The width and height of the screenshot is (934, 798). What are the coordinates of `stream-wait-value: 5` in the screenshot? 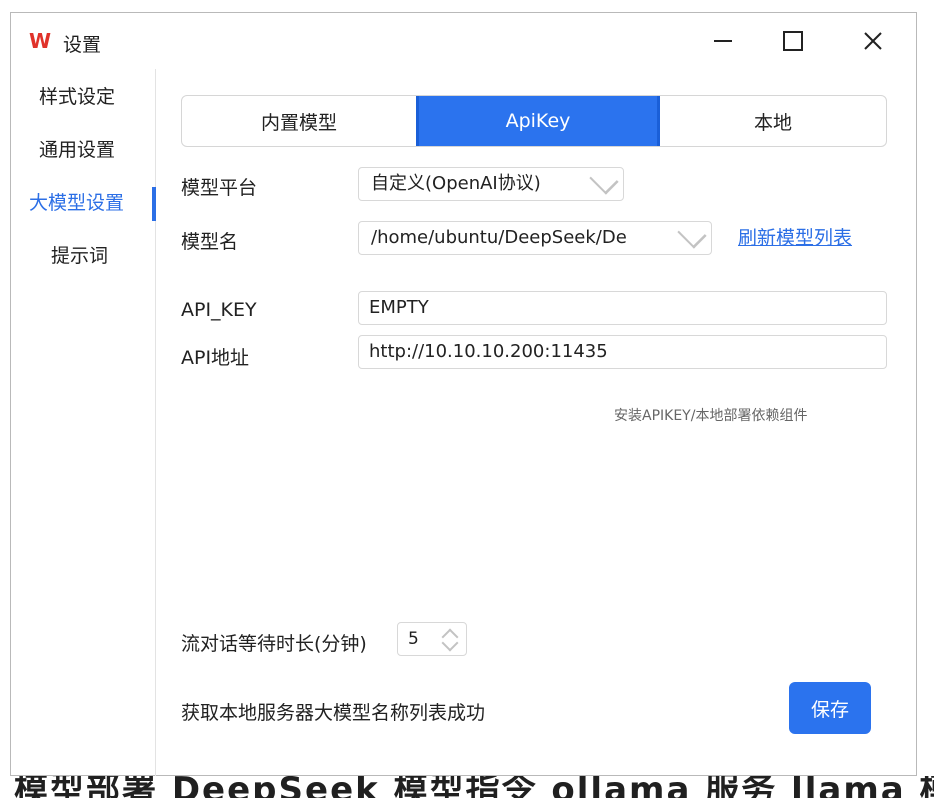 It's located at (413, 639).